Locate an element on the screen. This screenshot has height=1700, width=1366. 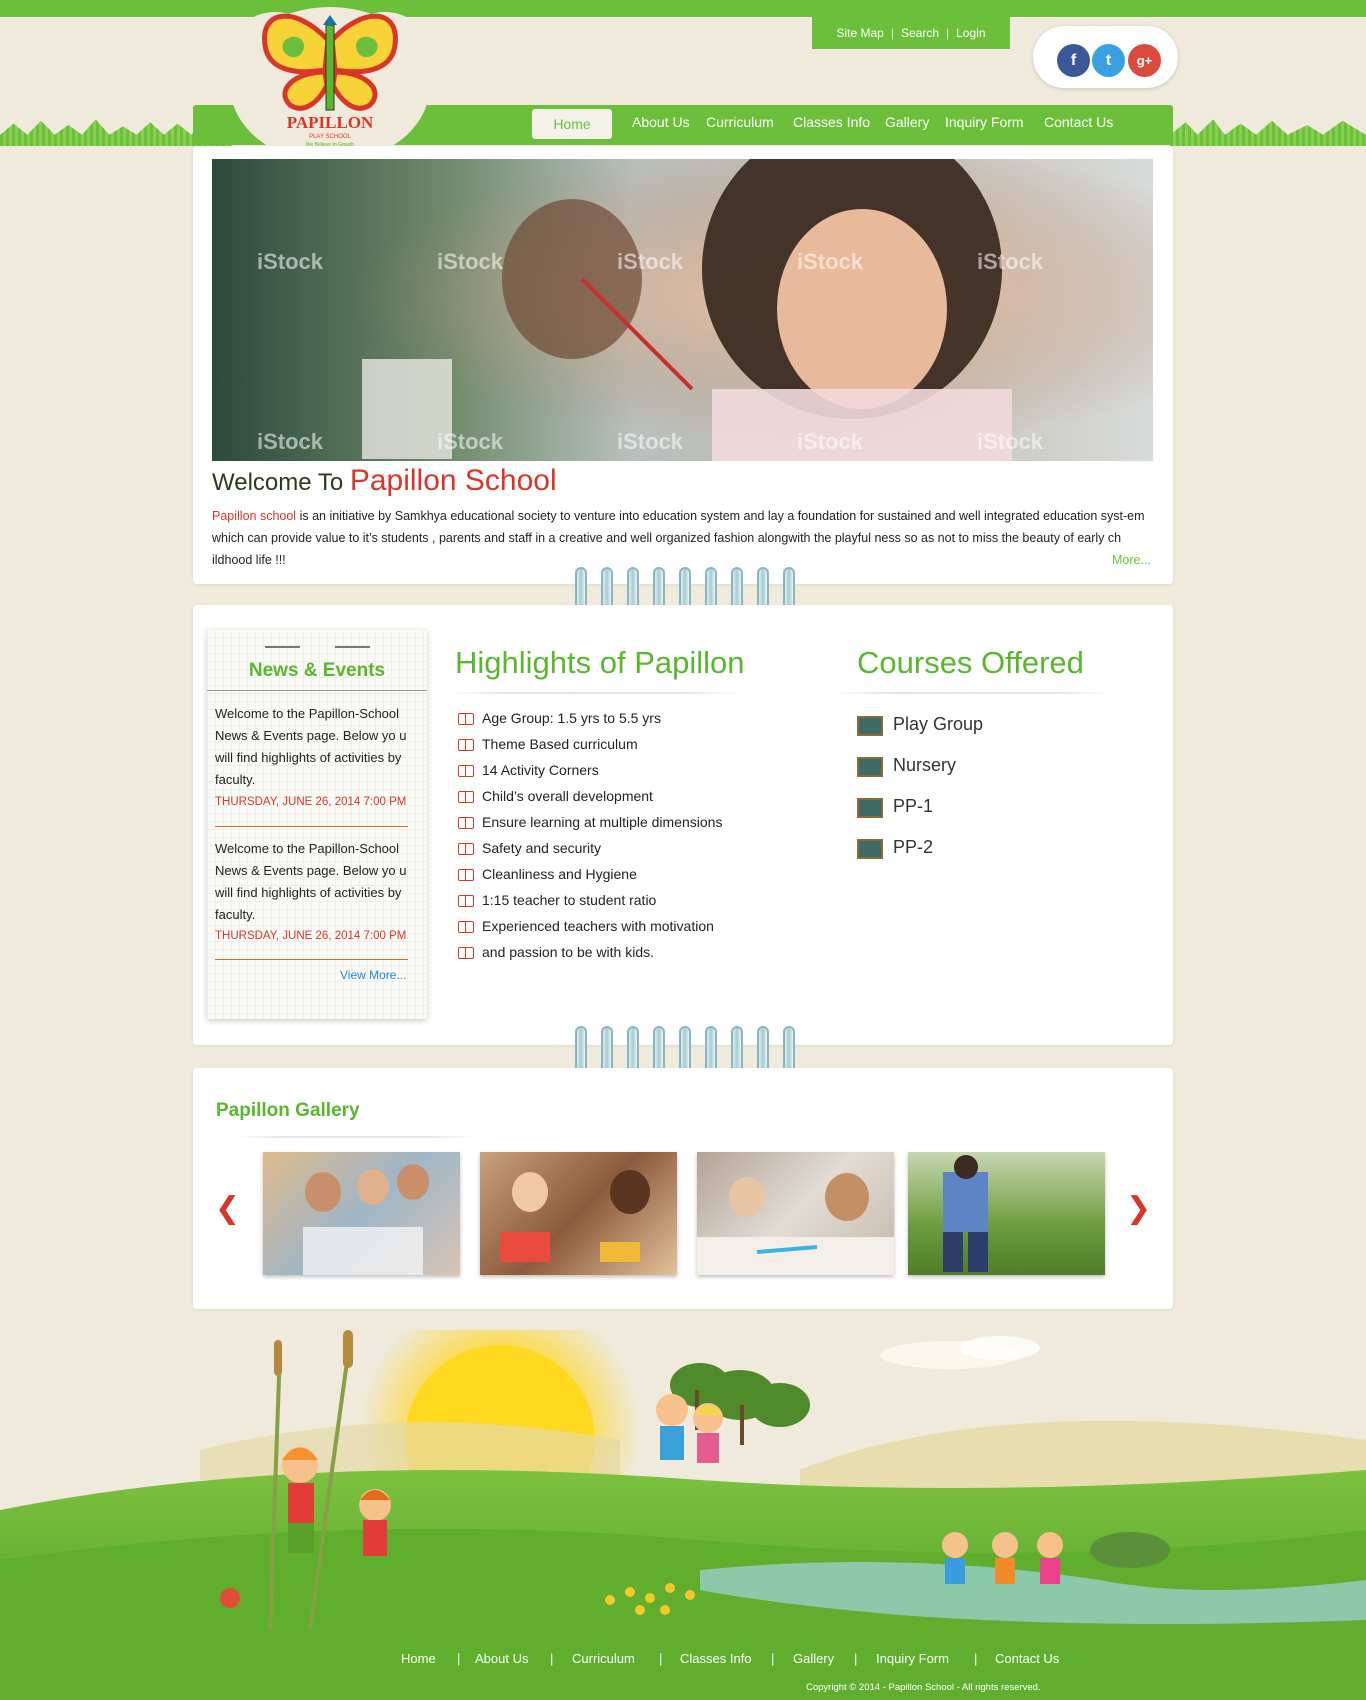
footer-nav-link: Gallery is located at coordinates (813, 1658).